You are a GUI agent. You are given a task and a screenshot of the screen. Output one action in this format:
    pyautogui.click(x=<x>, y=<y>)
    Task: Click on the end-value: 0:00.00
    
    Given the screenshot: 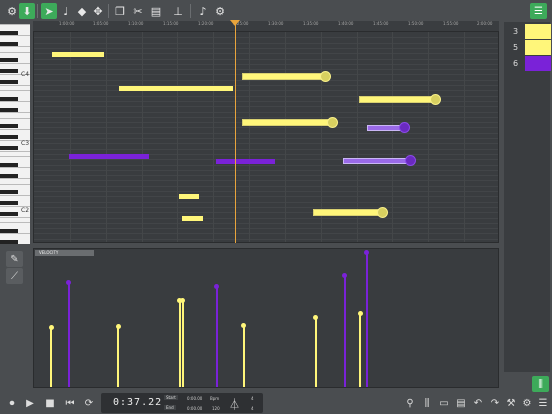 What is the action you would take?
    pyautogui.click(x=194, y=408)
    